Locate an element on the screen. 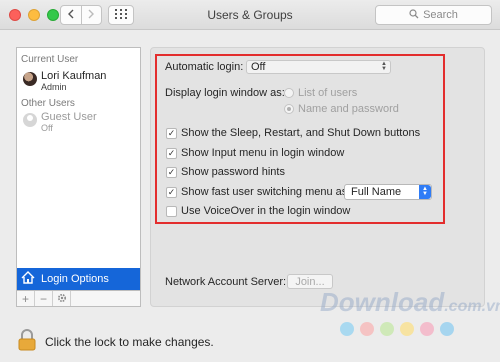 The height and width of the screenshot is (362, 500). search-field: Search is located at coordinates (433, 15).